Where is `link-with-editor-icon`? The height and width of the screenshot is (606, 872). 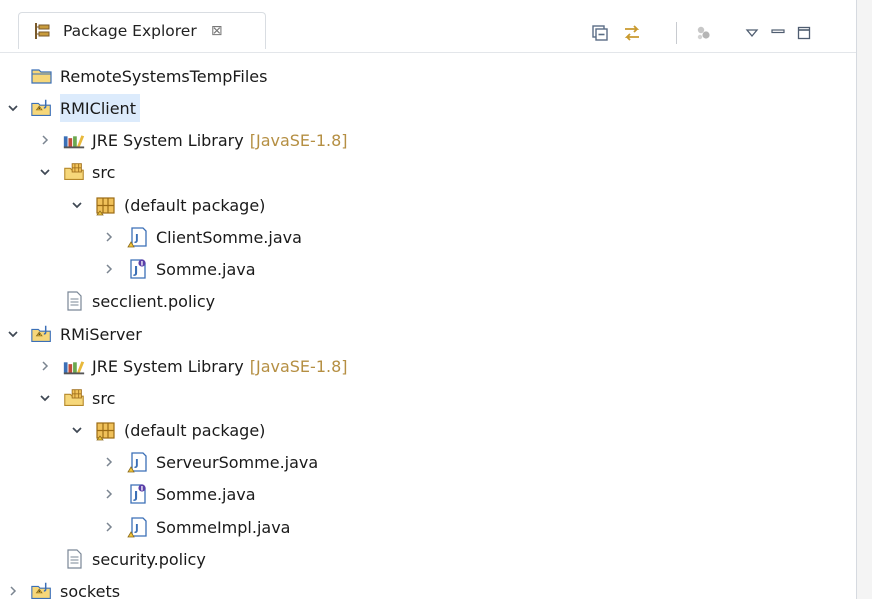
link-with-editor-icon is located at coordinates (632, 33).